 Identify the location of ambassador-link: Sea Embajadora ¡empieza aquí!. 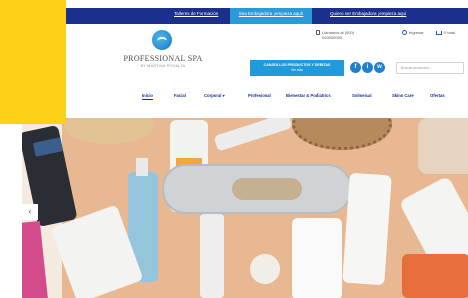
(271, 16).